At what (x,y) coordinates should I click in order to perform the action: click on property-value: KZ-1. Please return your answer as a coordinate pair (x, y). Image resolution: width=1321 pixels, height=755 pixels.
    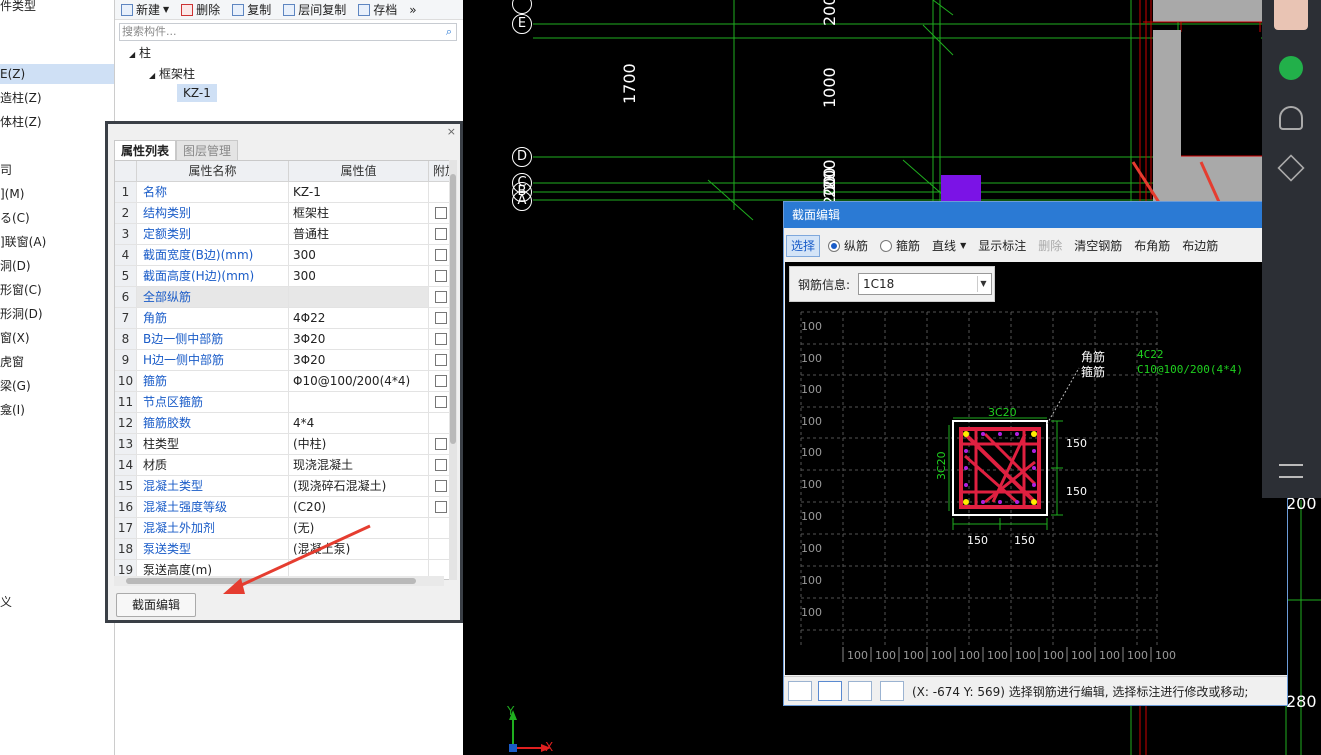
    Looking at the image, I should click on (359, 192).